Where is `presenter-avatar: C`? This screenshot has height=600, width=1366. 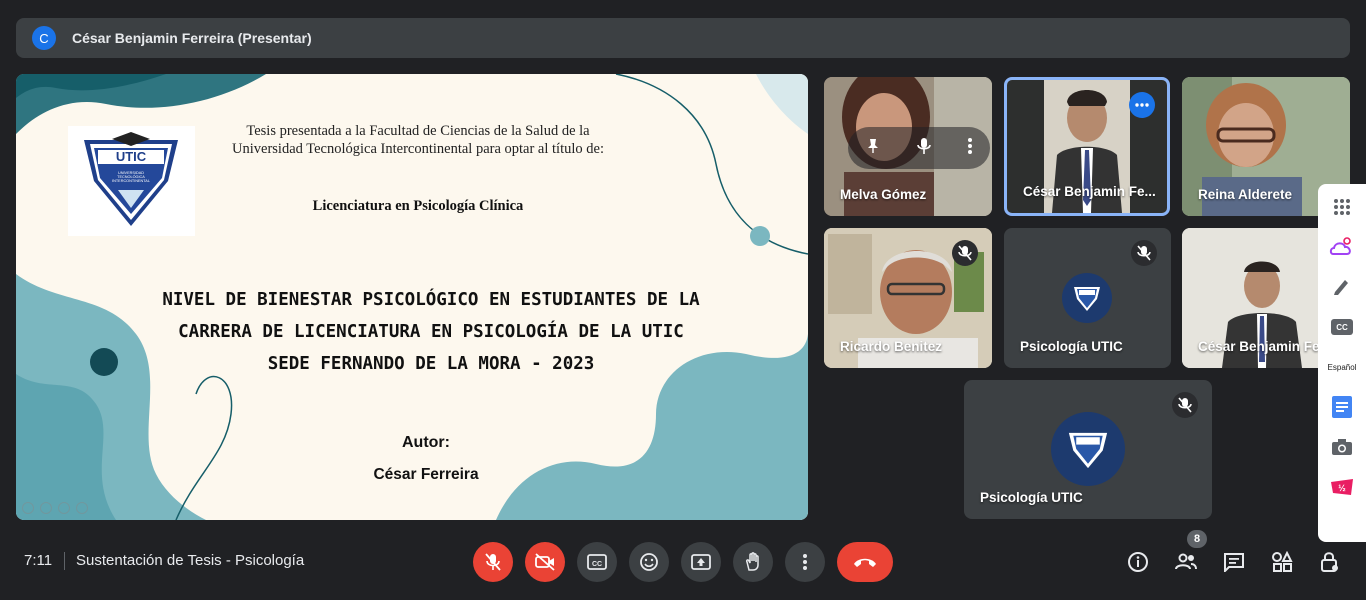
presenter-avatar: C is located at coordinates (44, 38).